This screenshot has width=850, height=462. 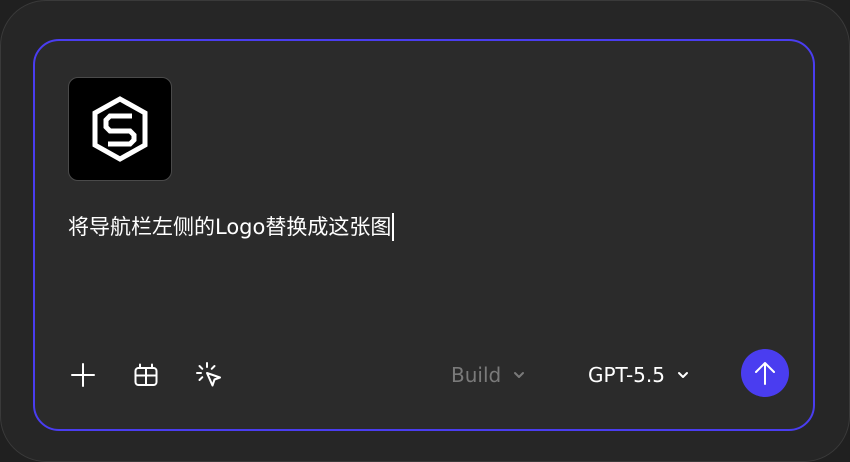 I want to click on elements-button, so click(x=146, y=375).